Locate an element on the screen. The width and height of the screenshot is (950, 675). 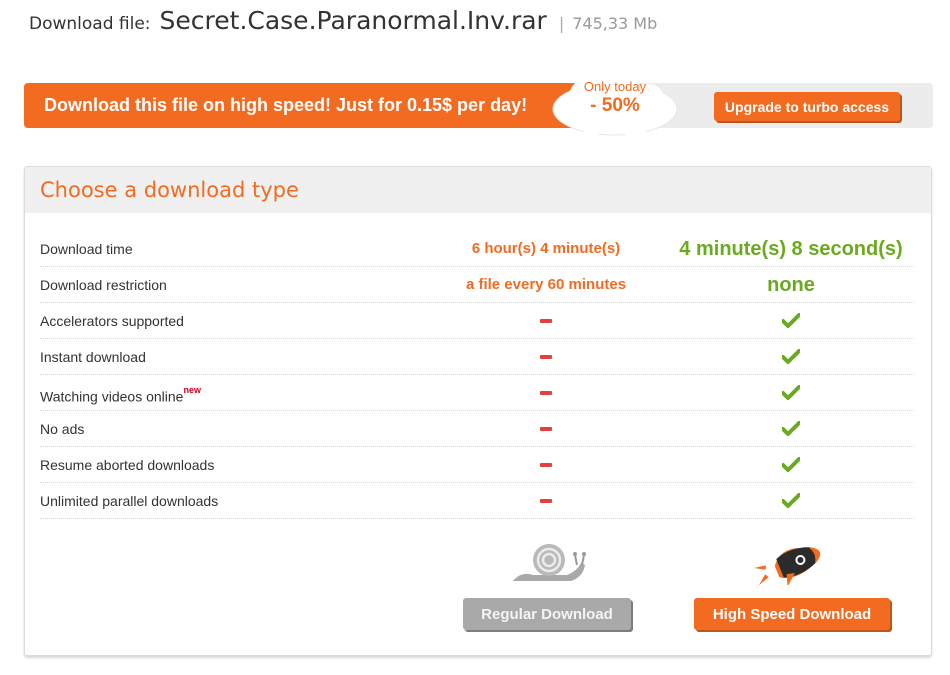
feature-label: Instant download is located at coordinates (93, 357).